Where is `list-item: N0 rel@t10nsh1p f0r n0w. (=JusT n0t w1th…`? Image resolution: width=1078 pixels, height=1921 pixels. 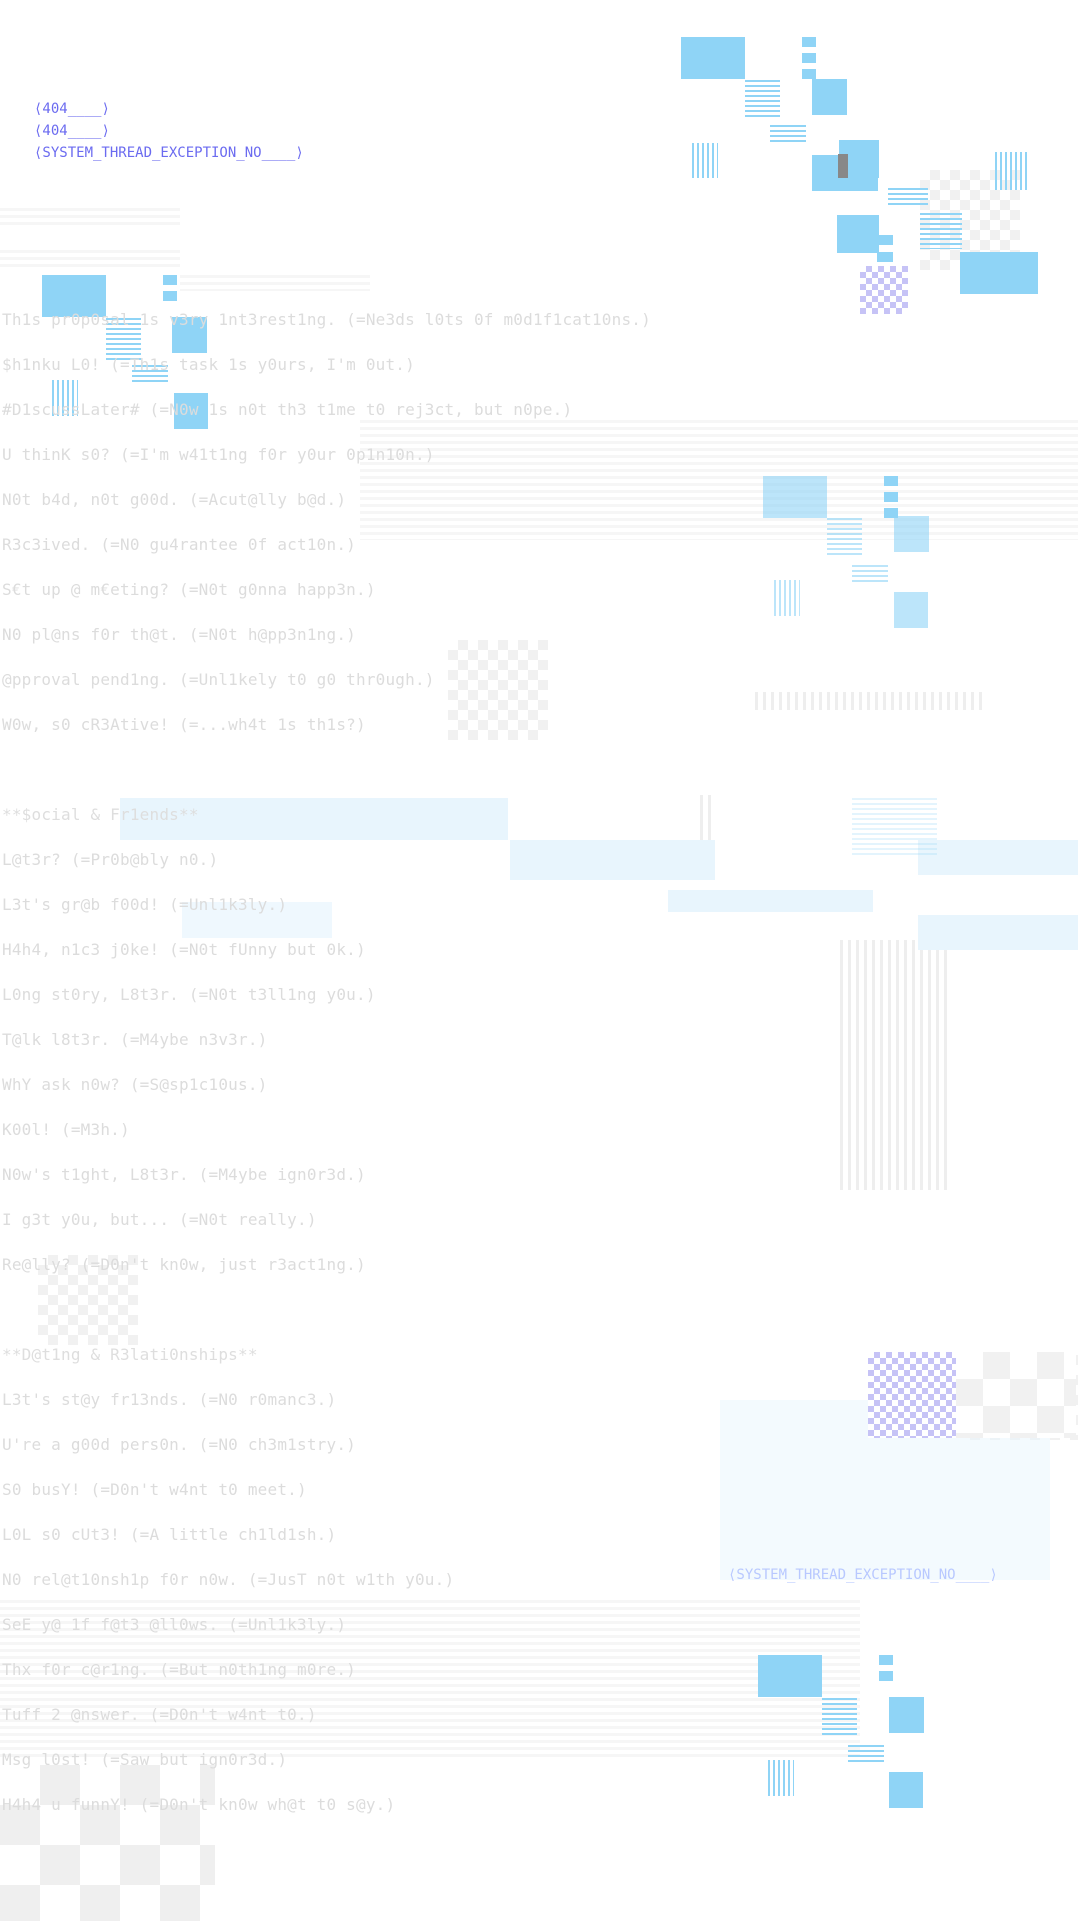 list-item: N0 rel@t10nsh1p f0r n0w. (=JusT n0t w1th… is located at coordinates (228, 1579).